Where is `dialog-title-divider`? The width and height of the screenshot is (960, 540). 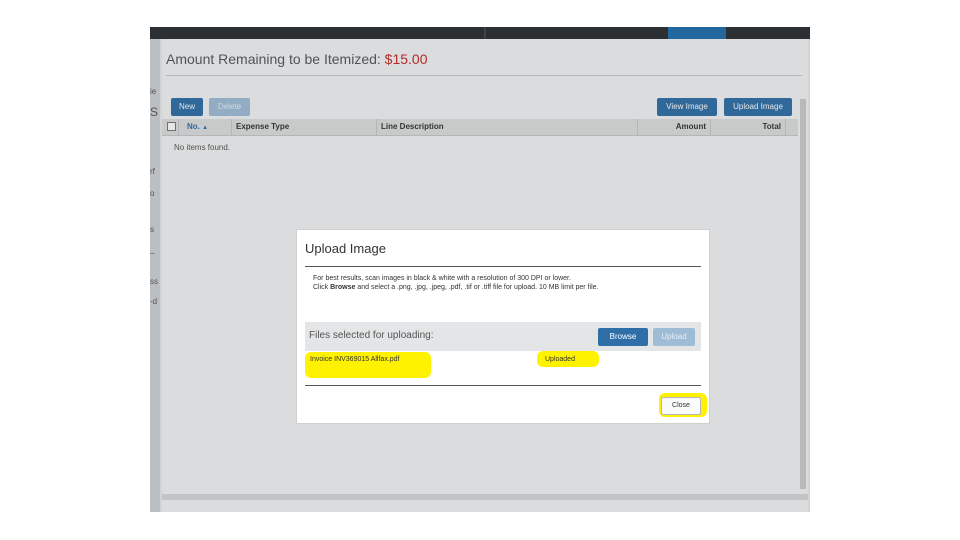 dialog-title-divider is located at coordinates (503, 266).